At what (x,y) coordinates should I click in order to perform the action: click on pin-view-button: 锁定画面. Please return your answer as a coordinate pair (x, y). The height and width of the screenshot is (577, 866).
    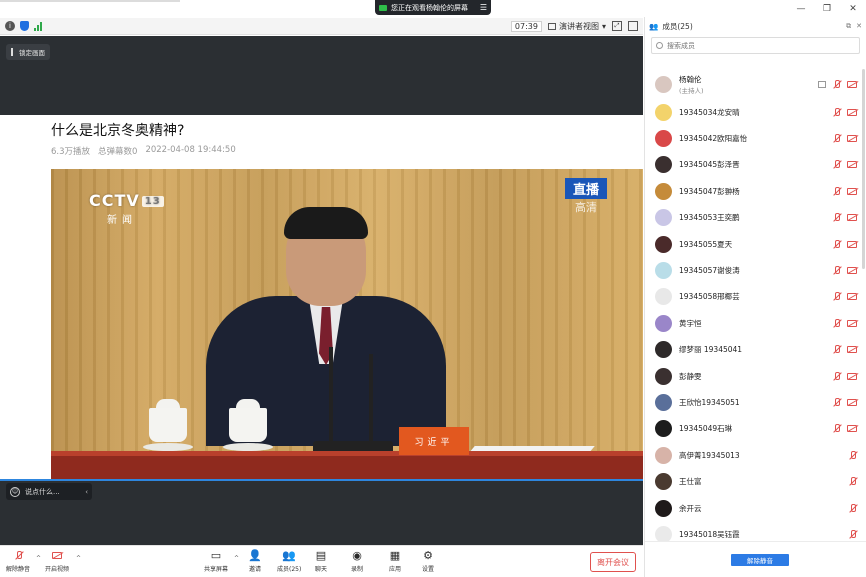
    Looking at the image, I should click on (28, 52).